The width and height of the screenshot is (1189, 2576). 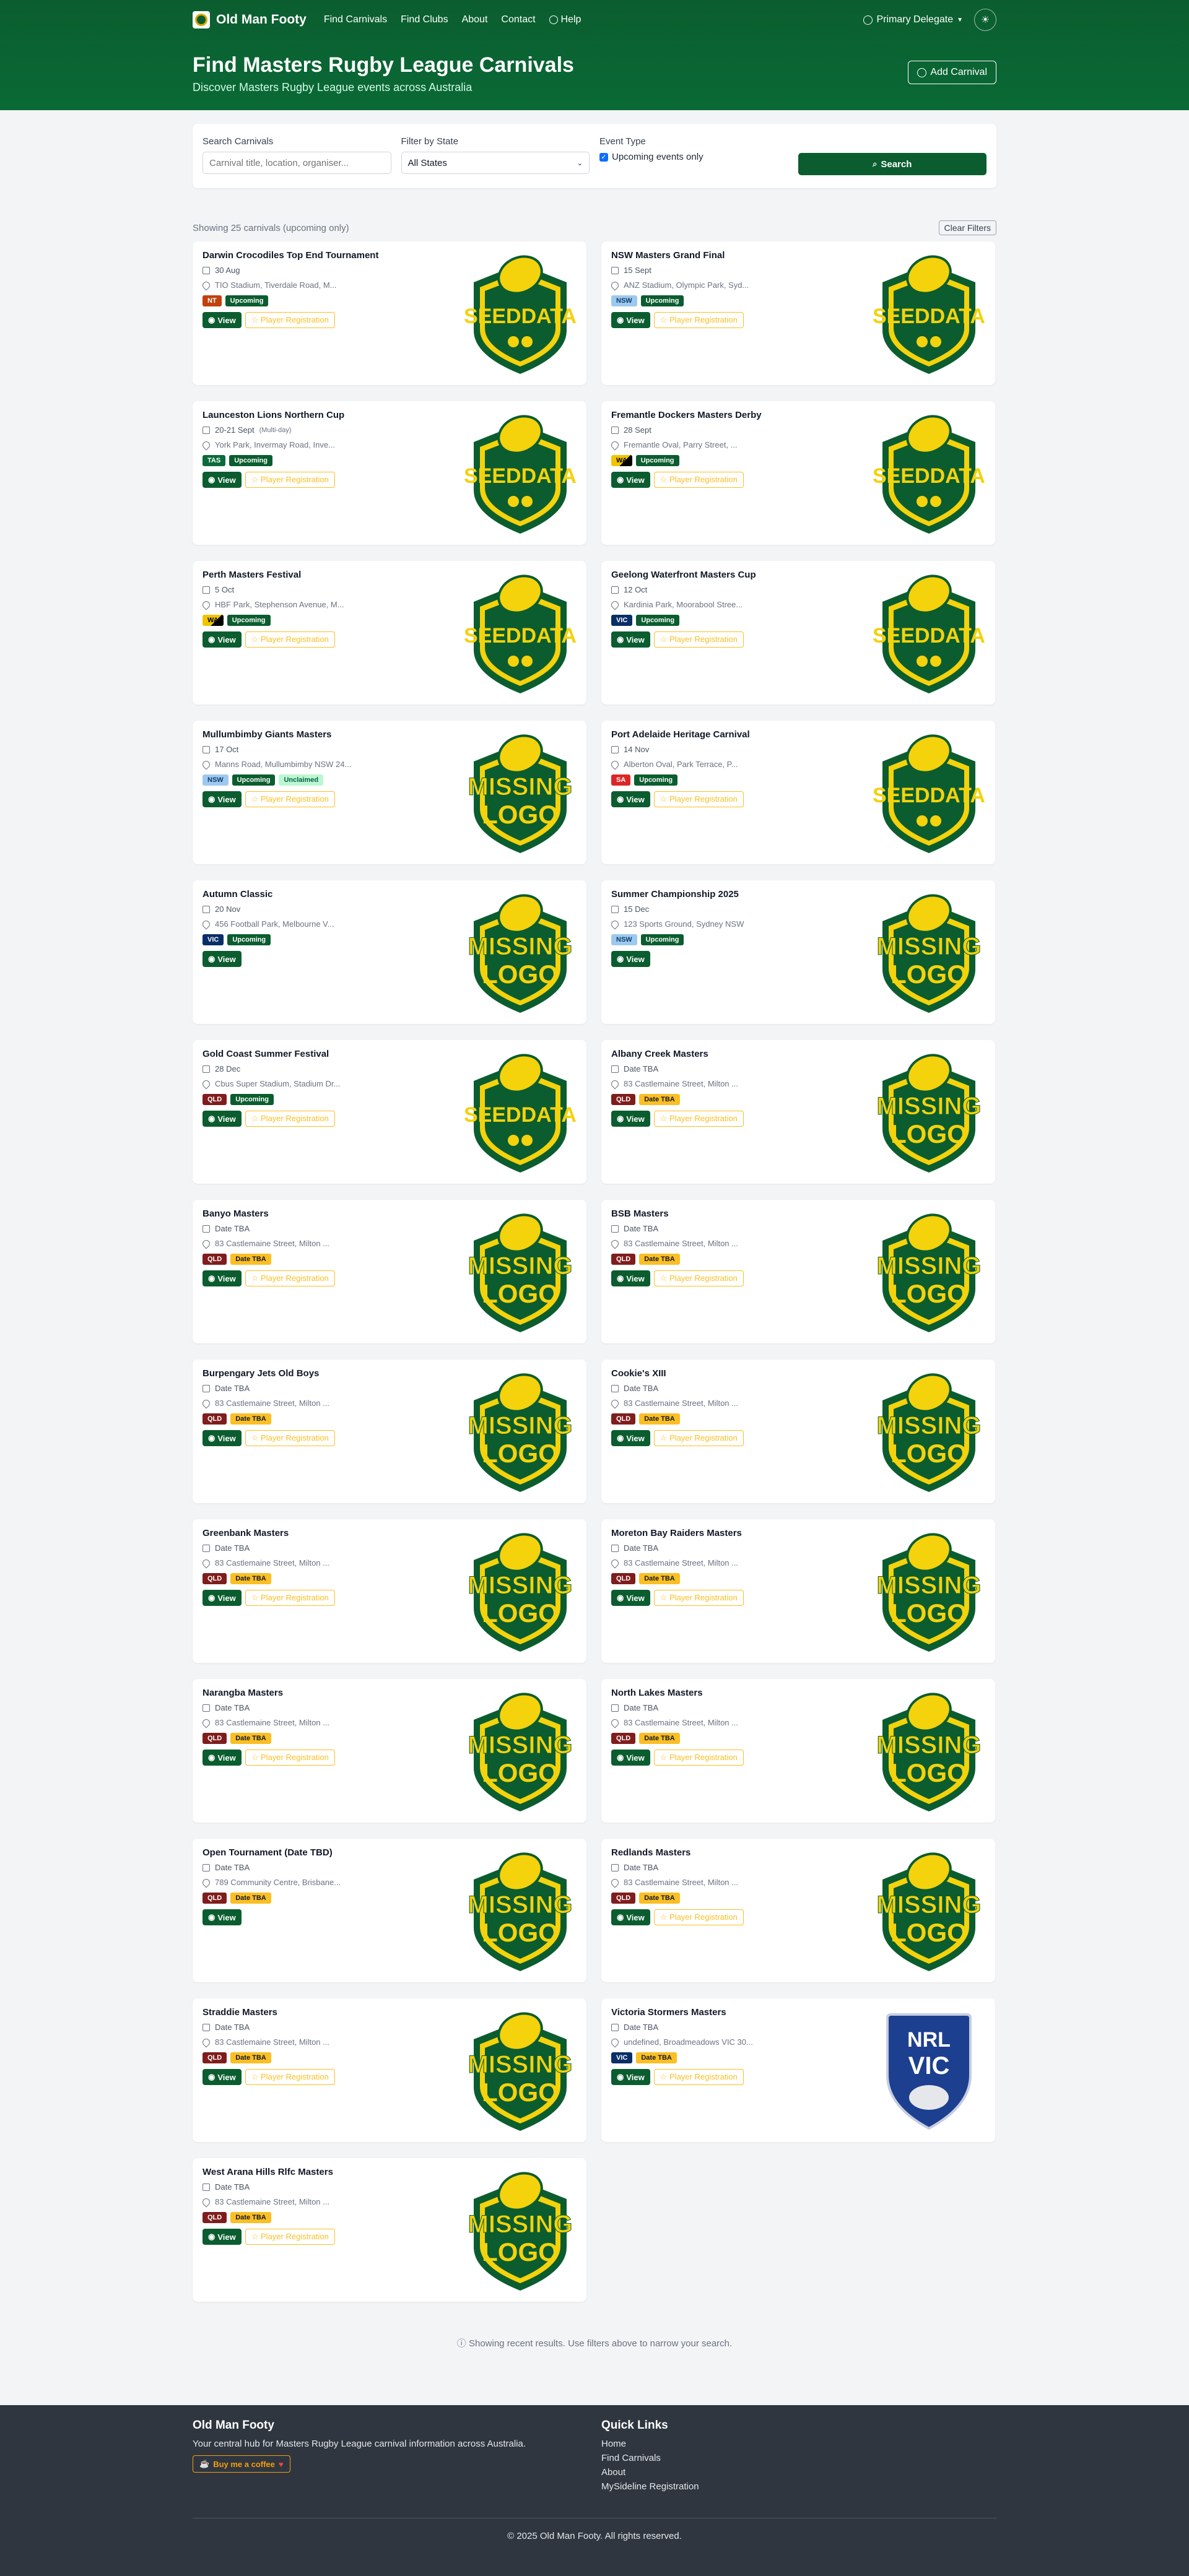 What do you see at coordinates (297, 163) in the screenshot?
I see `search-input` at bounding box center [297, 163].